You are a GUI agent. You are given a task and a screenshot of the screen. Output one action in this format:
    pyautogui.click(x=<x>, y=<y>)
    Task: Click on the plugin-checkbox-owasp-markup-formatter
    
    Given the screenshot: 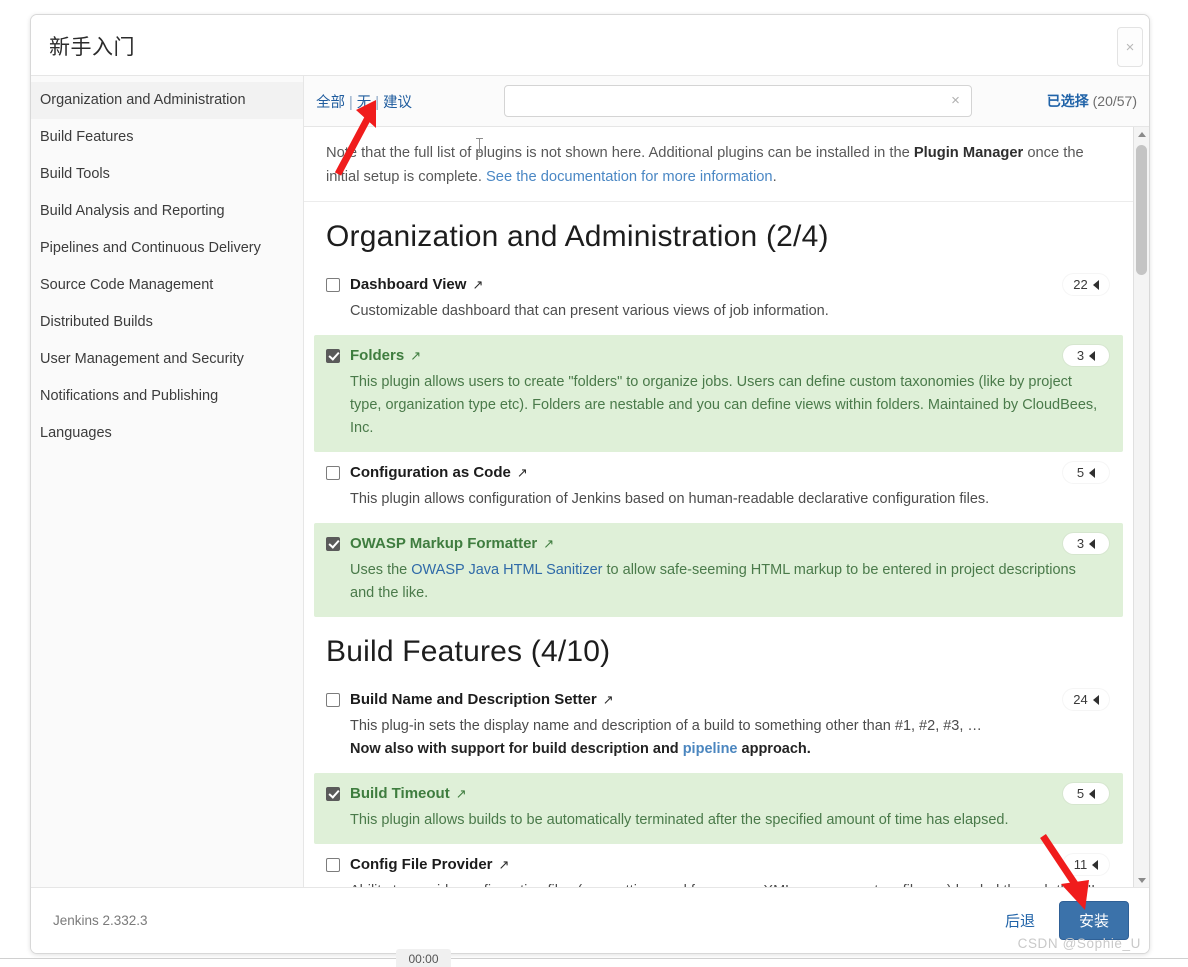 What is the action you would take?
    pyautogui.click(x=333, y=543)
    